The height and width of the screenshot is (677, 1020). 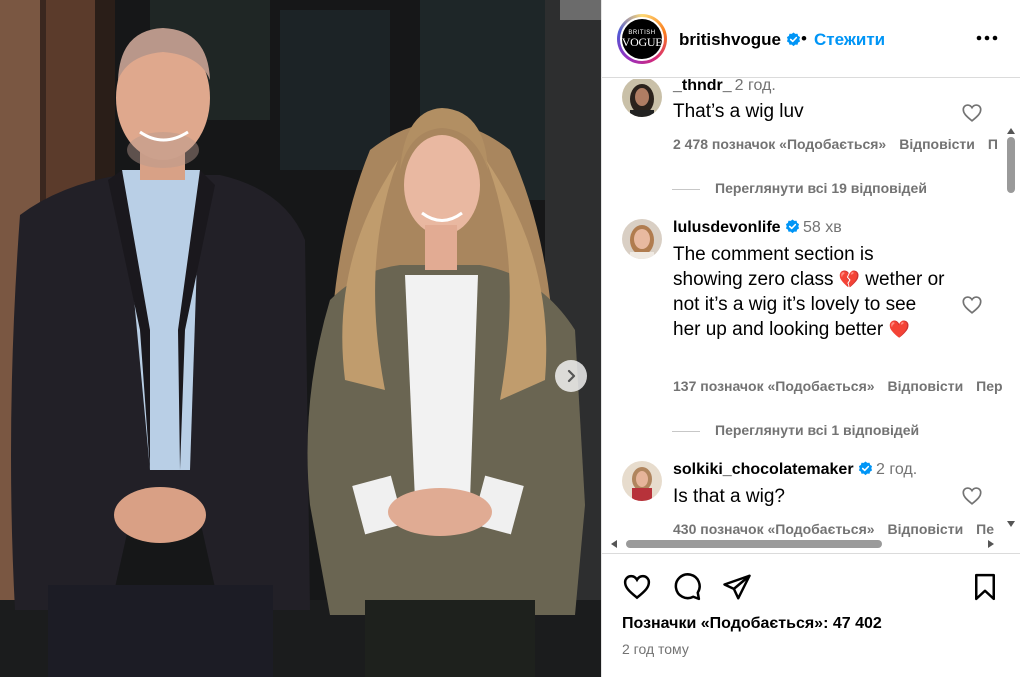 I want to click on carousel-next-button, so click(x=571, y=376).